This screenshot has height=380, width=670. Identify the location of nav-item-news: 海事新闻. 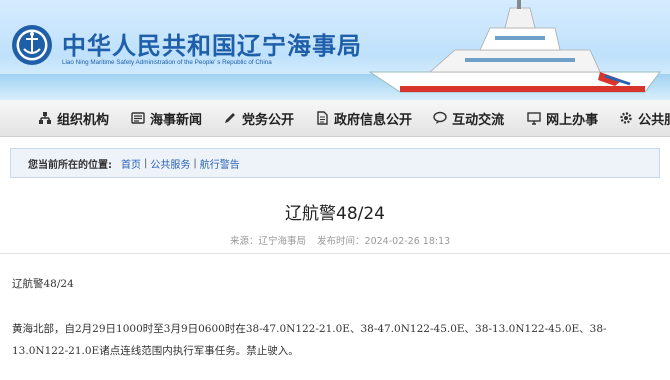
(166, 118).